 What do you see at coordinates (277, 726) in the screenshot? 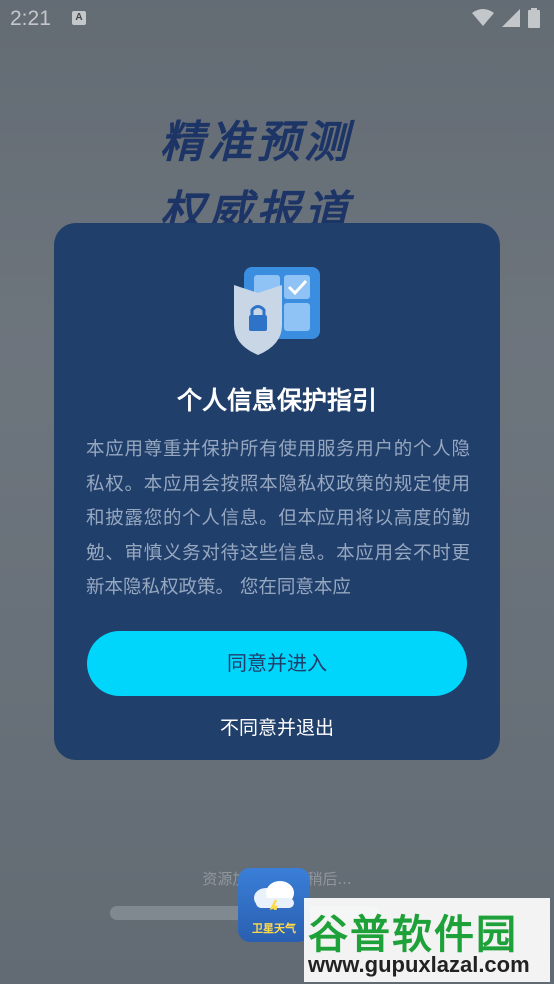
I see `disagree-button: 不同意并退出` at bounding box center [277, 726].